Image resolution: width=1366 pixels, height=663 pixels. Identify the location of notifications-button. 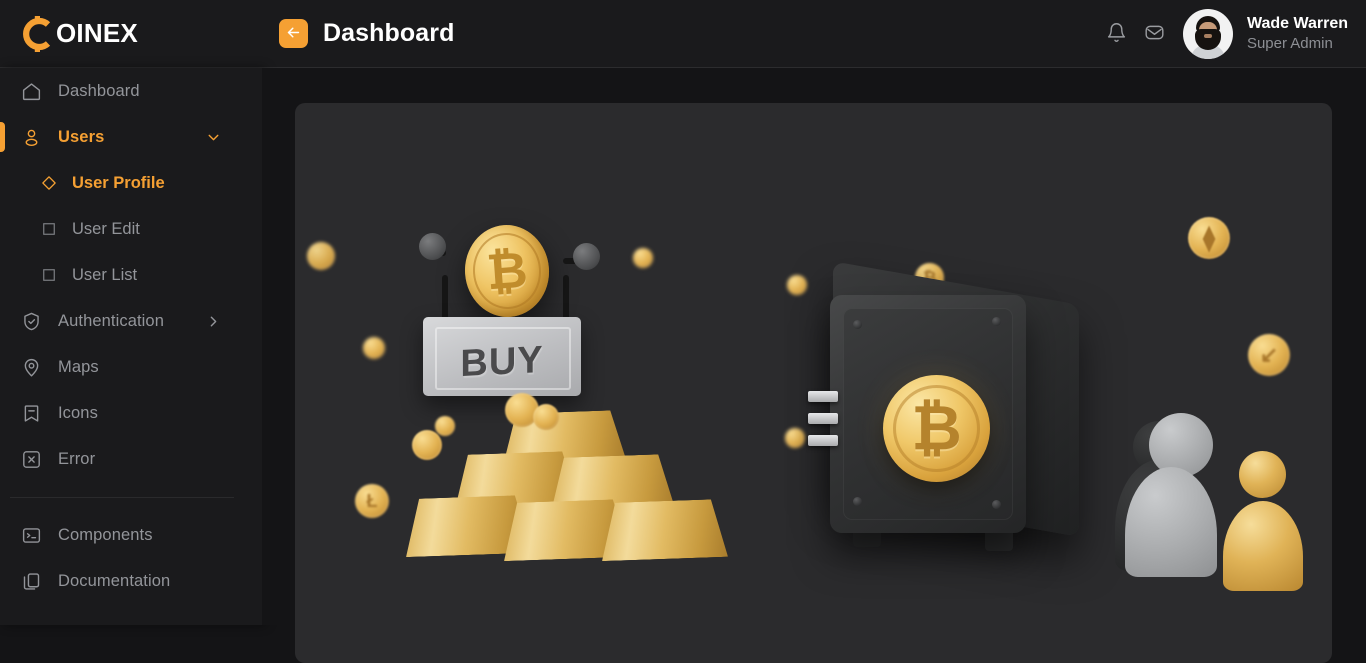
(1117, 34).